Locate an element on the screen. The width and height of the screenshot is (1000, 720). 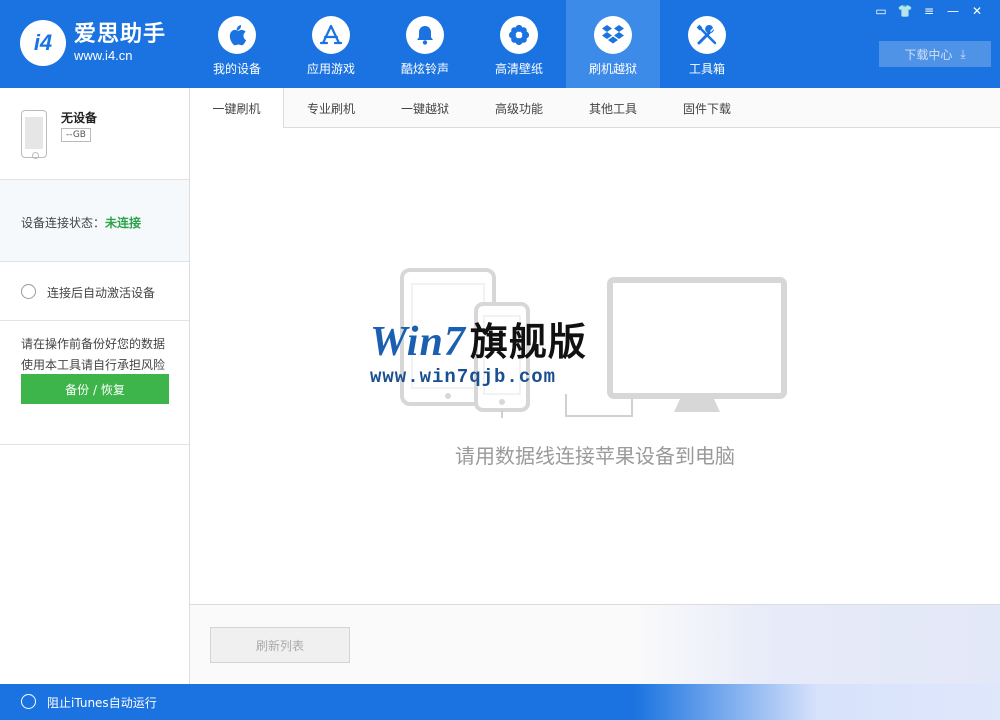
connect-hint: 请用数据线连接苹果设备到电脑 is located at coordinates (595, 456).